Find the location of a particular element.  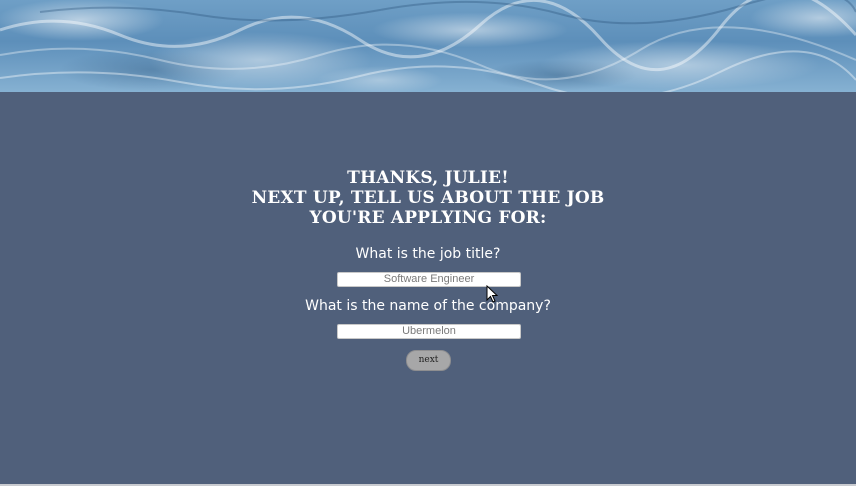

heading-line-thanks: THANKS, JULIE! is located at coordinates (428, 178).